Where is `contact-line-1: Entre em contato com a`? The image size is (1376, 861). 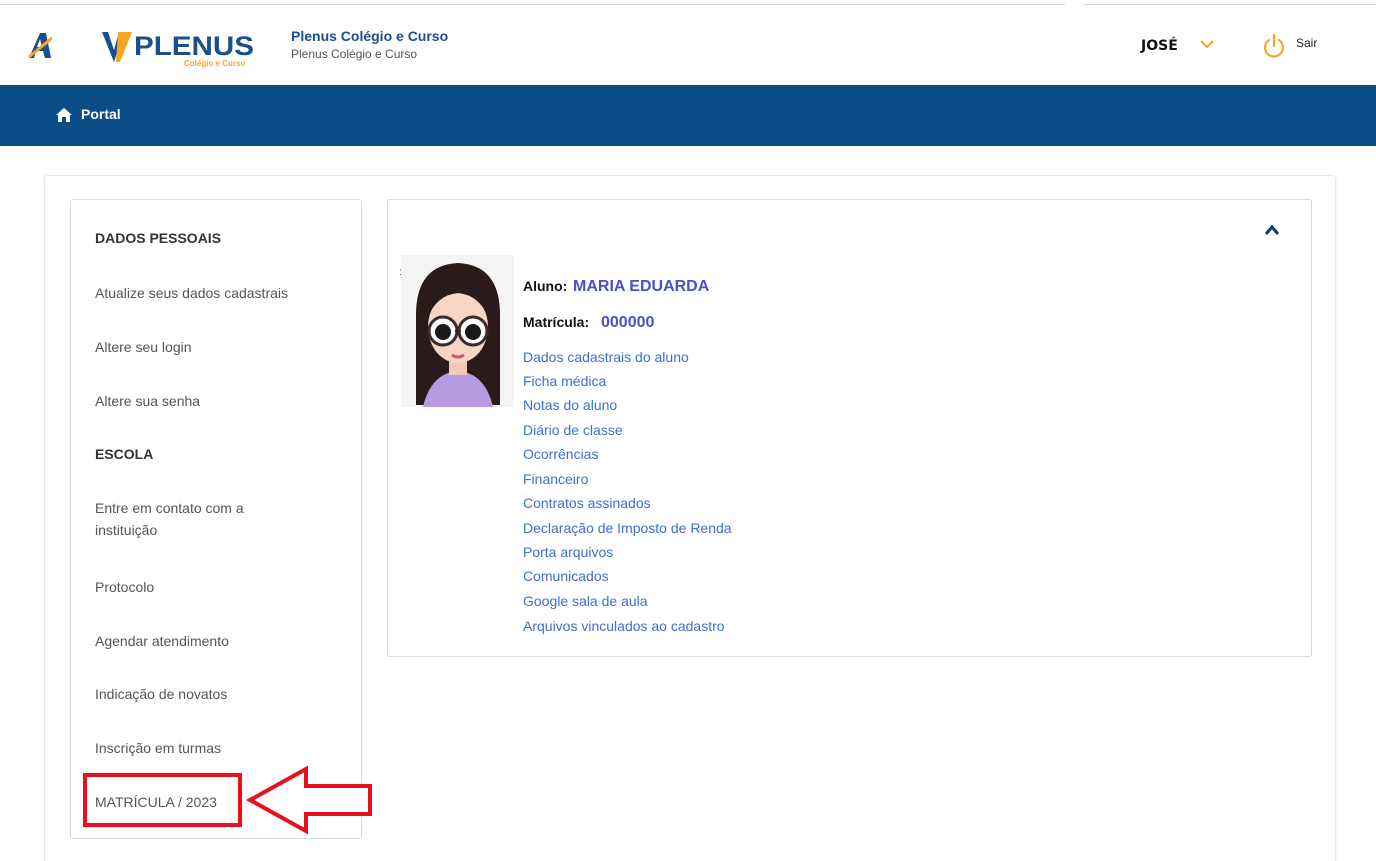
contact-line-1: Entre em contato com a is located at coordinates (169, 508).